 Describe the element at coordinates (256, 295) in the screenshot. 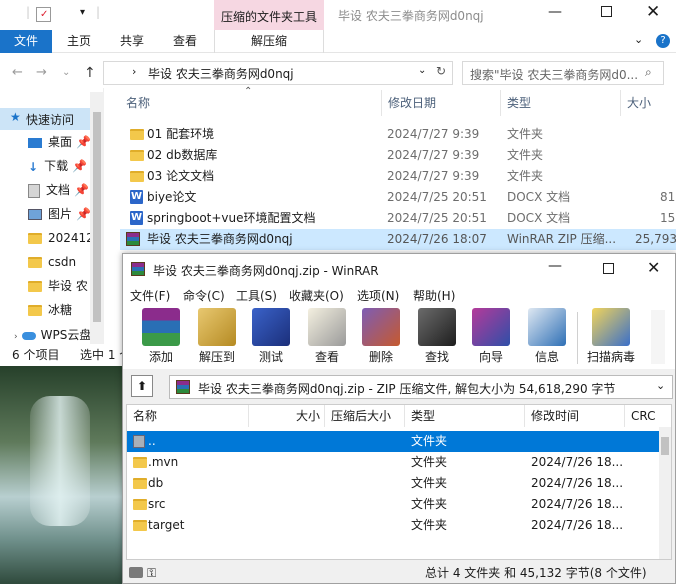

I see `menu-tools: 工具(S)` at that location.